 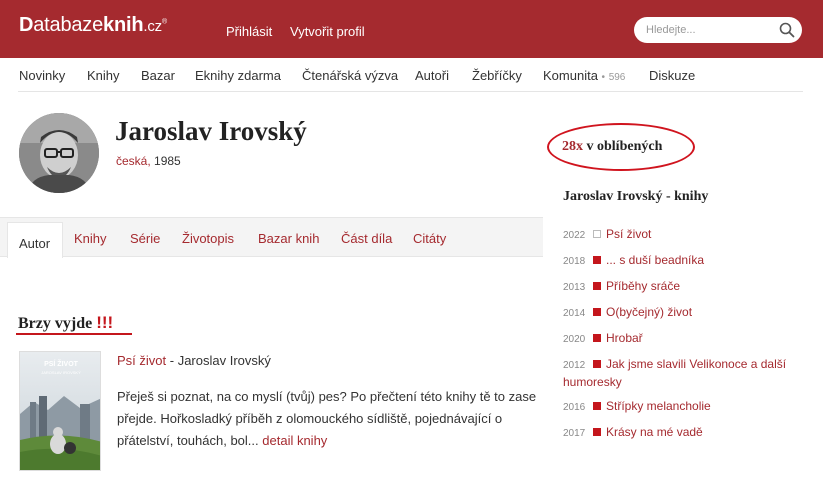 I want to click on logo-reg: ®, so click(x=164, y=22).